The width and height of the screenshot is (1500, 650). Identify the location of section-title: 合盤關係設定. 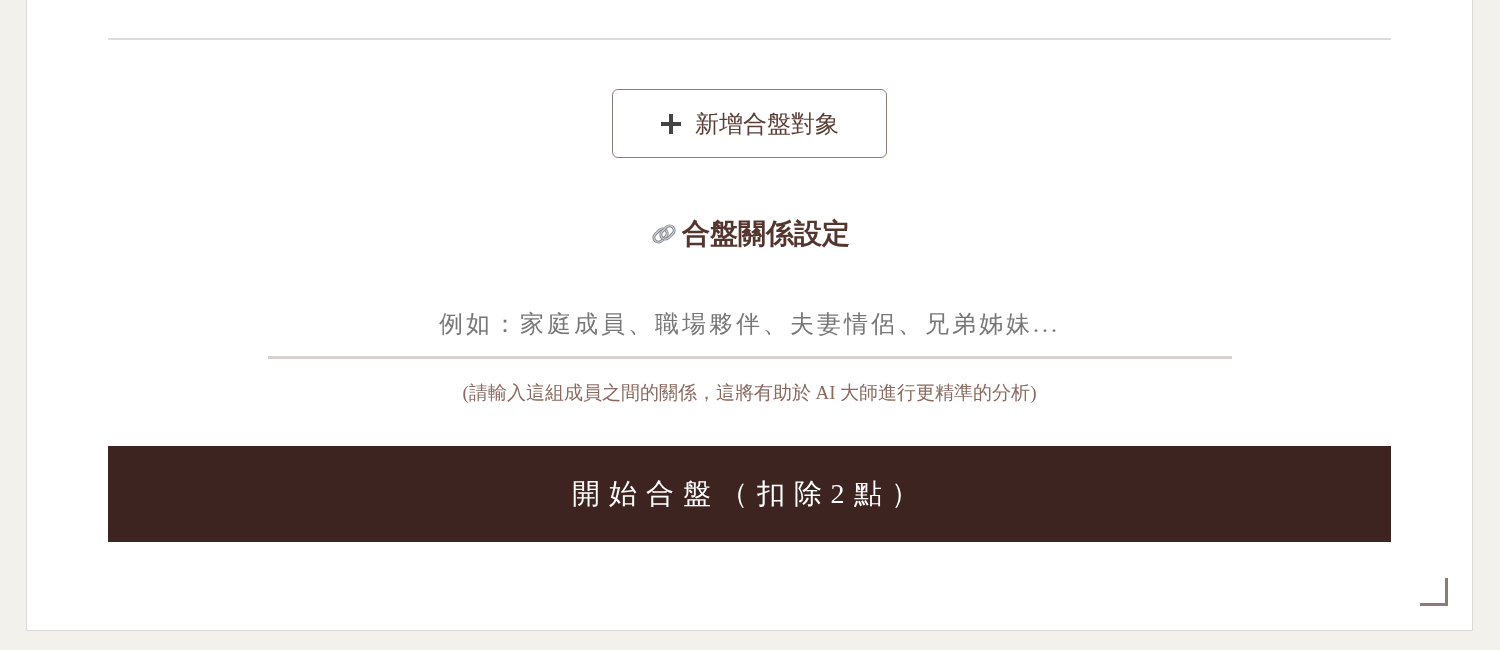
(765, 234).